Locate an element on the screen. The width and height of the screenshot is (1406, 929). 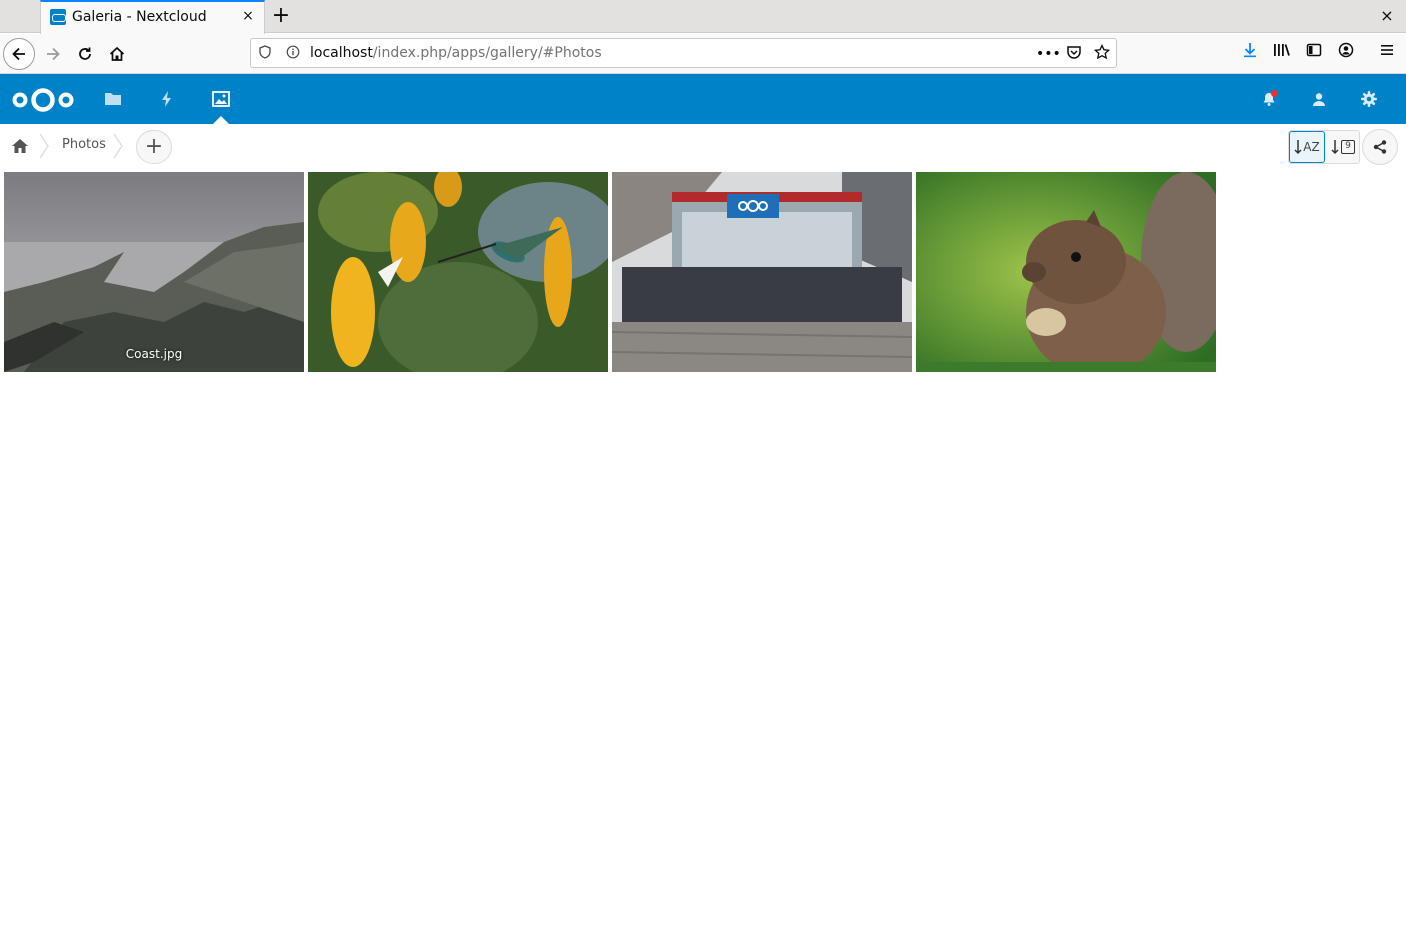
pocket-icon is located at coordinates (1074, 54).